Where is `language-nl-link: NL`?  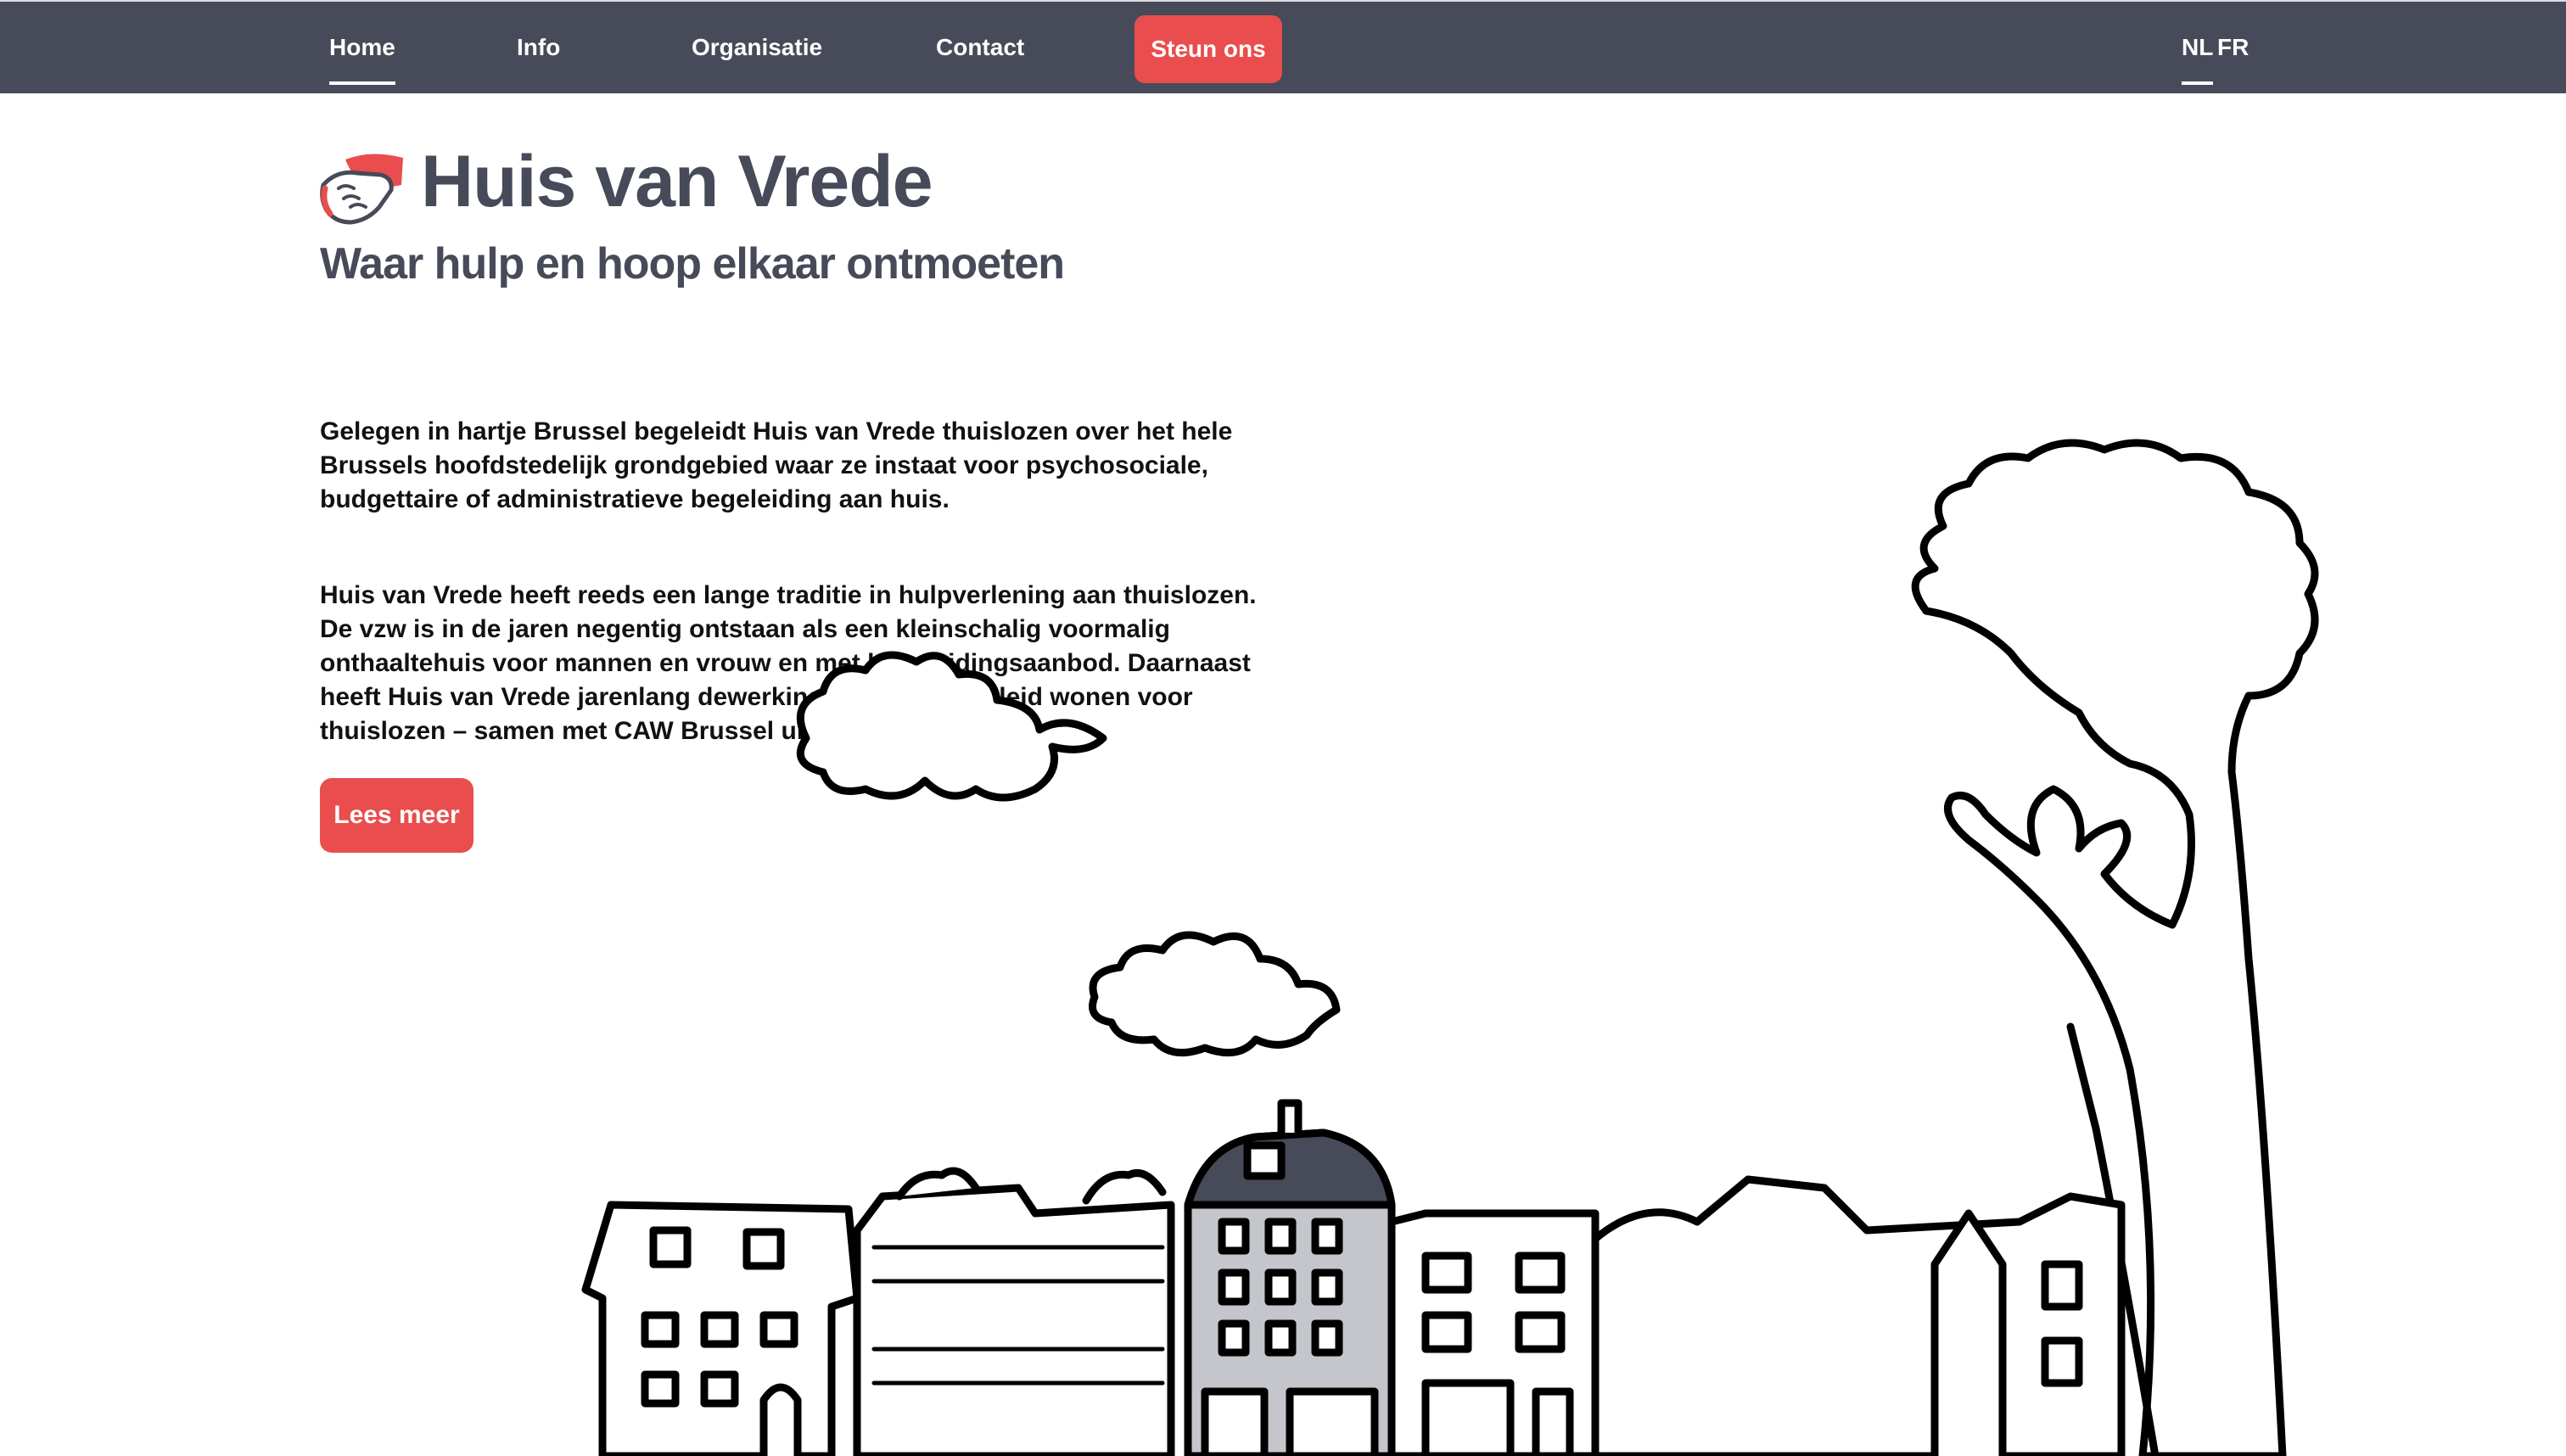
language-nl-link: NL is located at coordinates (2198, 48).